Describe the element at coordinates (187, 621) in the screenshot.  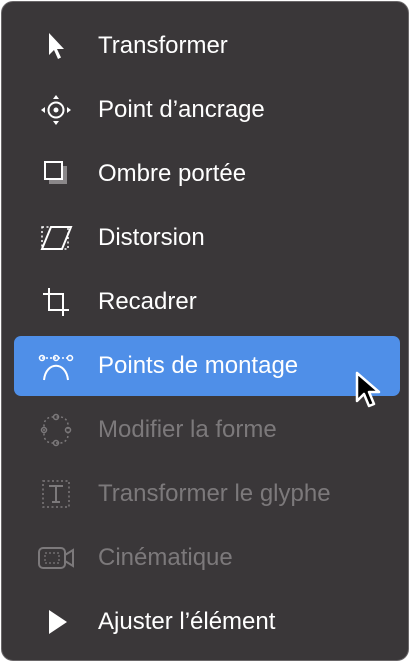
I see `menu-item-label: Ajuster l’élément` at that location.